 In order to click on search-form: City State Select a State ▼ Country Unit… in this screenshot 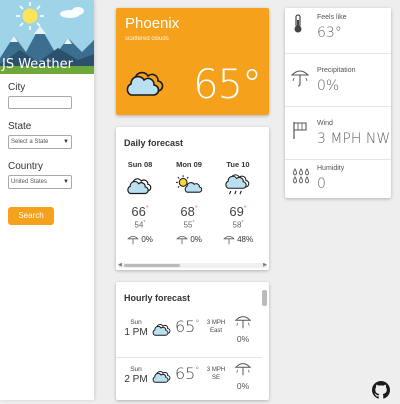, I will do `click(48, 153)`.